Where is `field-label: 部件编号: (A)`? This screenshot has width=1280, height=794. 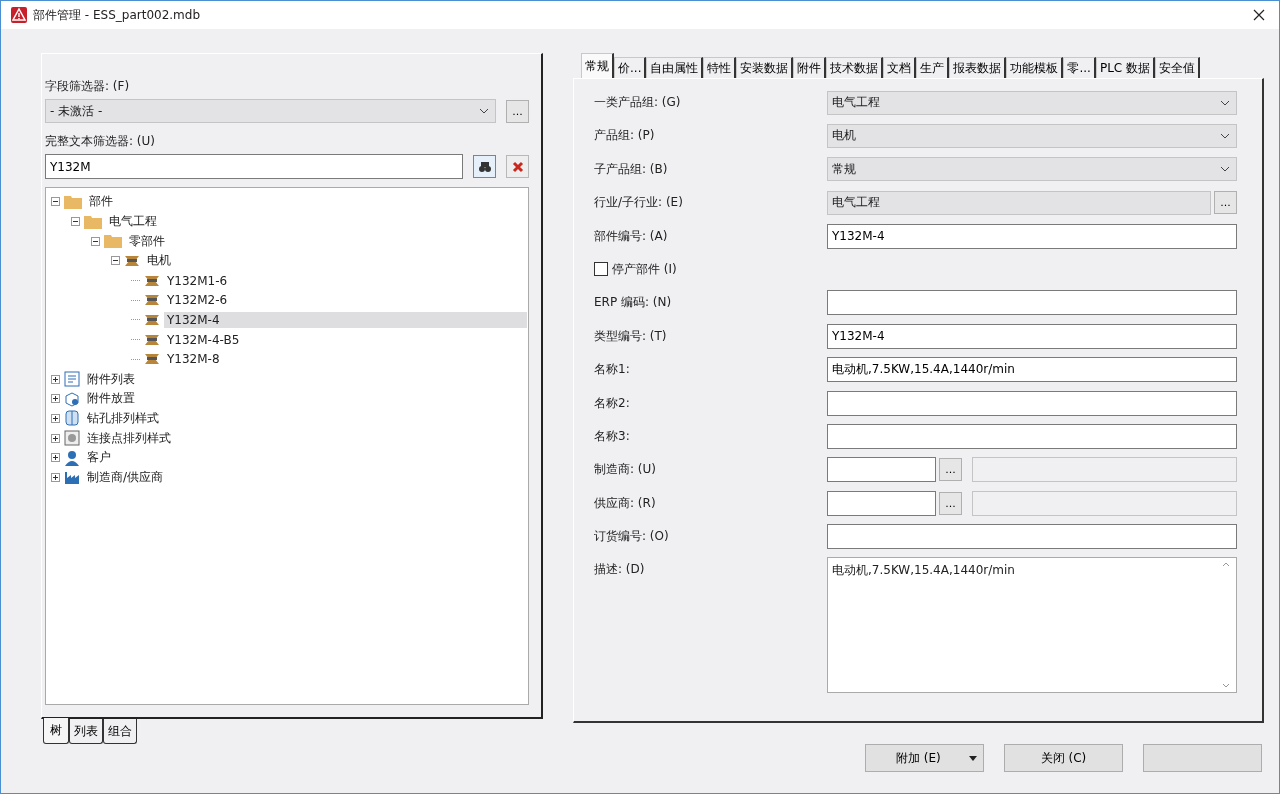
field-label: 部件编号: (A) is located at coordinates (631, 236).